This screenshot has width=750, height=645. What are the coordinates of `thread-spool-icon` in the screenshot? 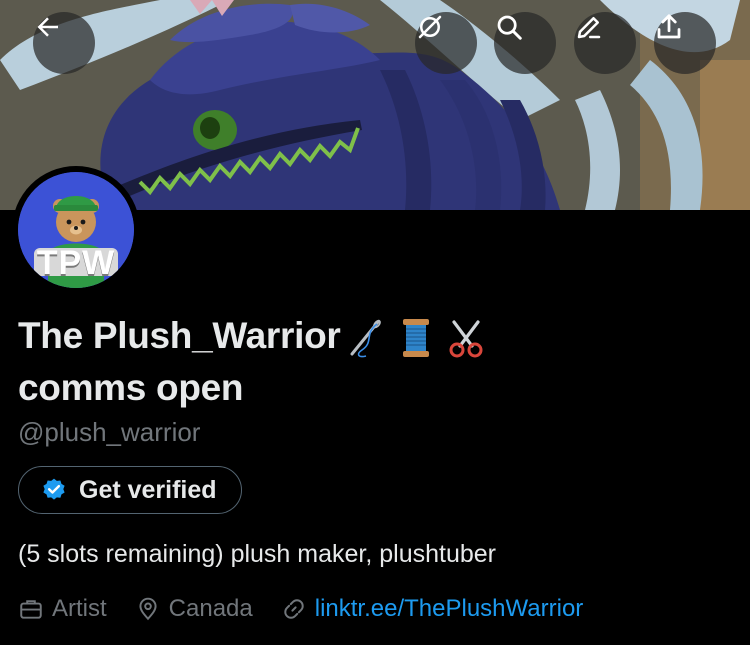 It's located at (416, 338).